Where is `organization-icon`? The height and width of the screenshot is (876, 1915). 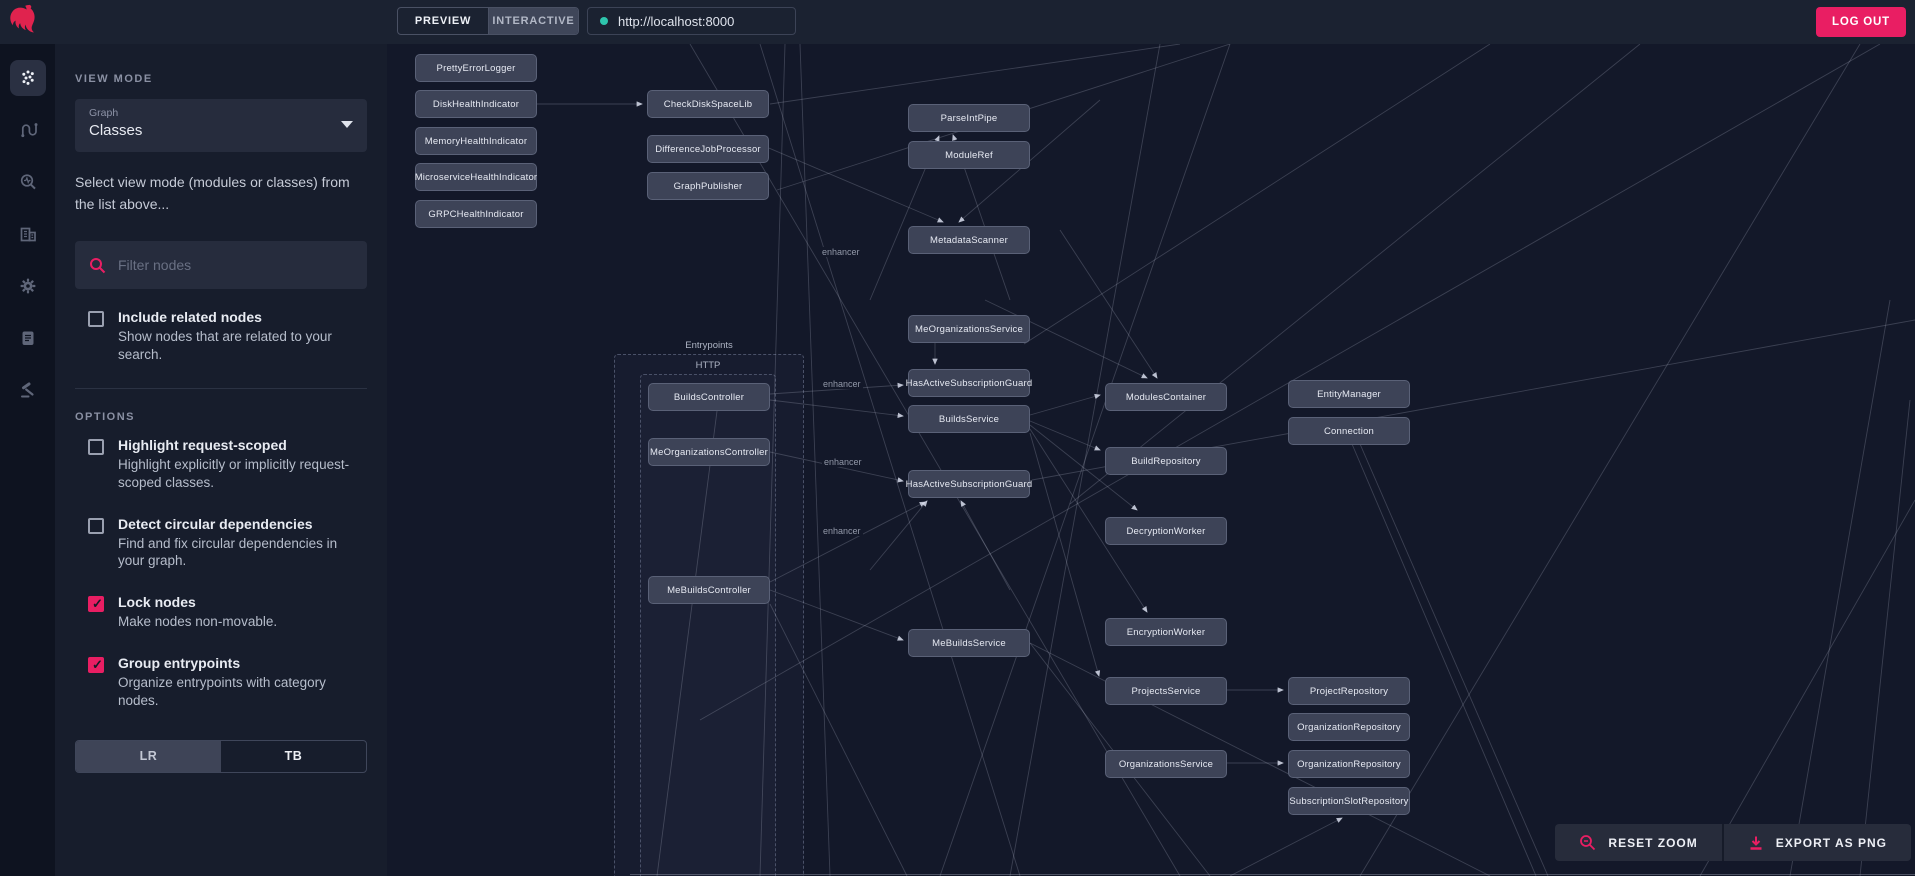
organization-icon is located at coordinates (28, 234).